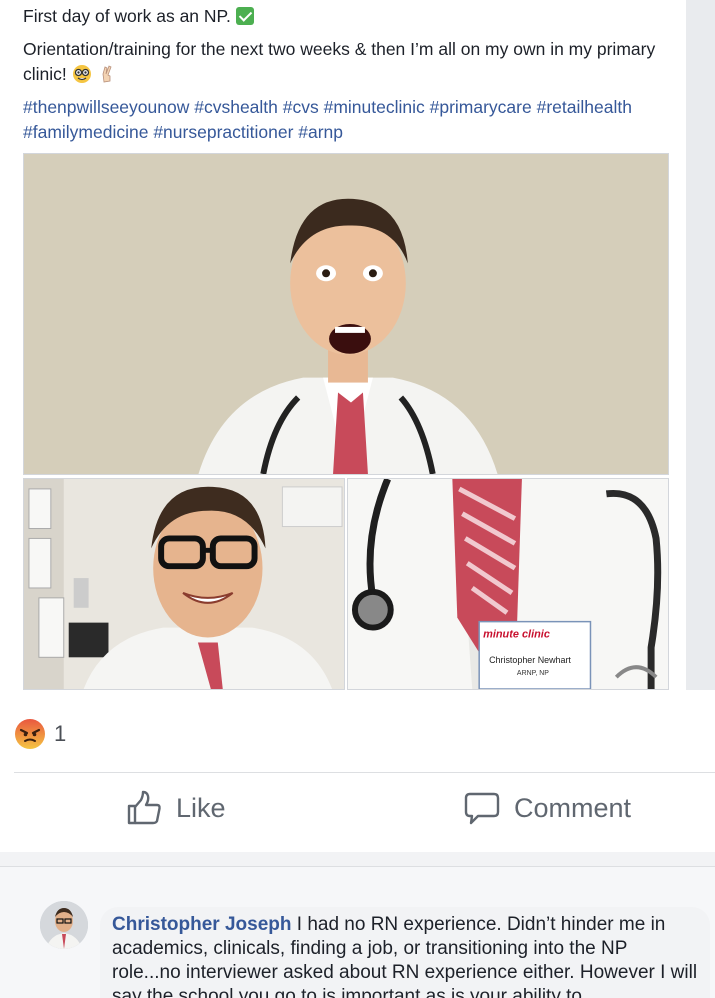  Describe the element at coordinates (516, 635) in the screenshot. I see `badge-brand: minute clinic` at that location.